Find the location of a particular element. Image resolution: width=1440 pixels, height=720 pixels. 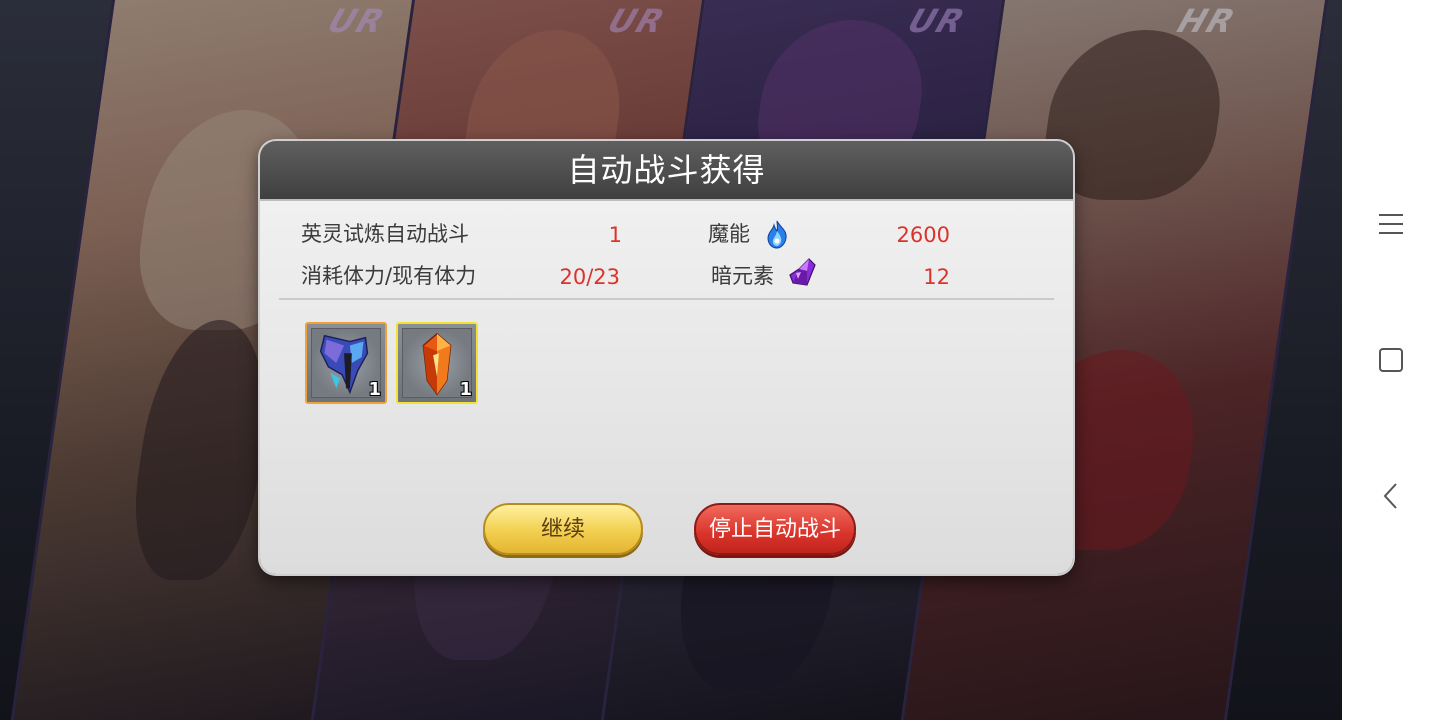

menu-icon is located at coordinates (1391, 224).